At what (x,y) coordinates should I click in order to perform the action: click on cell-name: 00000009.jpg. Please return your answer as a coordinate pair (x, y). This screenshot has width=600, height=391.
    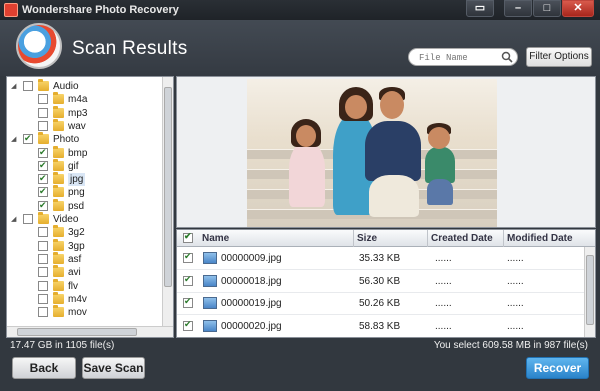
    Looking at the image, I should click on (251, 258).